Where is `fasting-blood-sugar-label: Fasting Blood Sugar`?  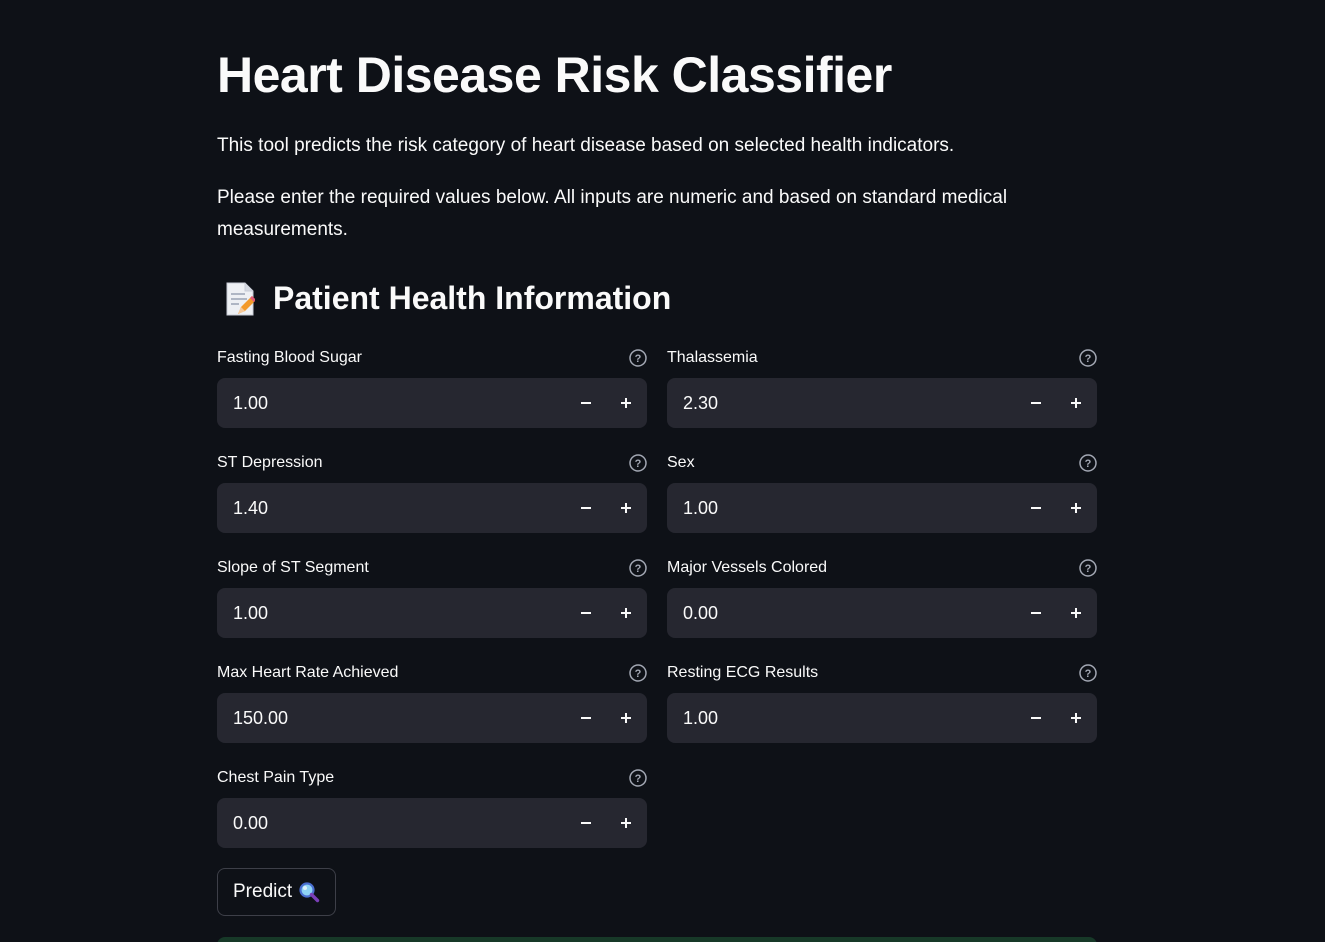
fasting-blood-sugar-label: Fasting Blood Sugar is located at coordinates (289, 357).